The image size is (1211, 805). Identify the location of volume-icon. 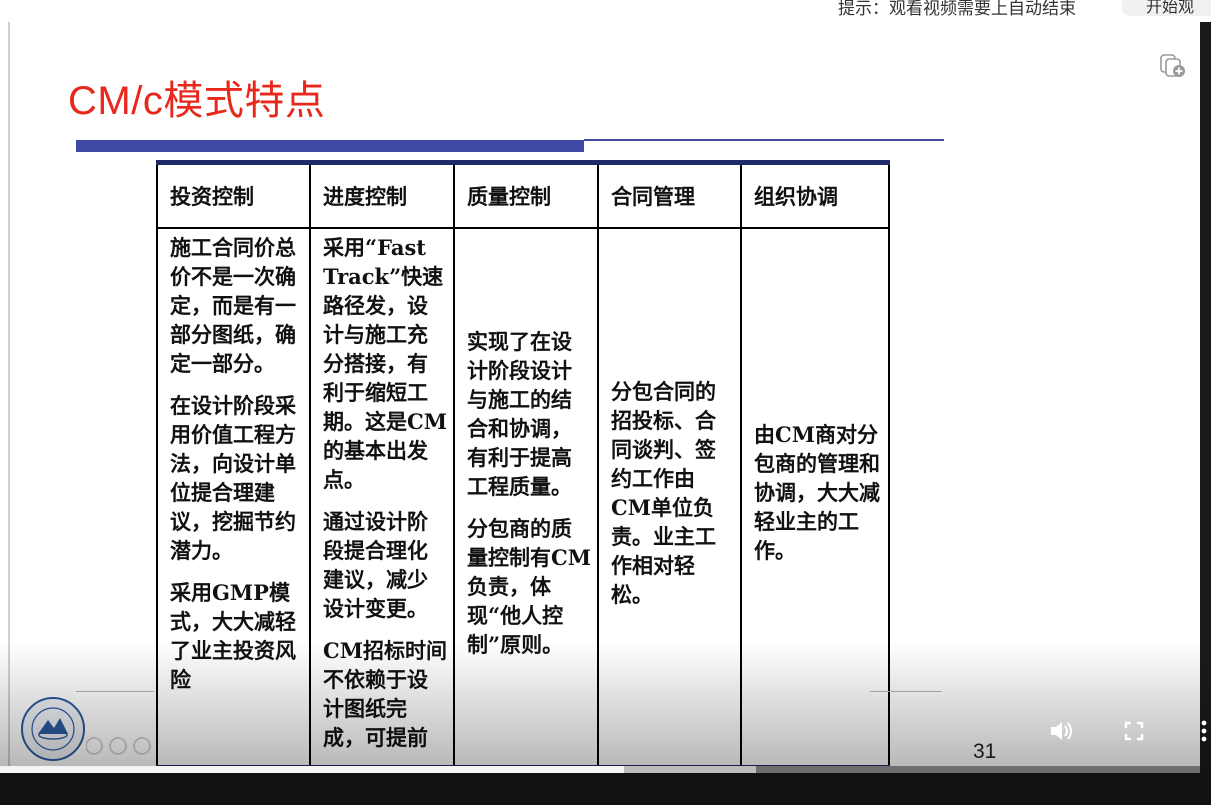
(1062, 731).